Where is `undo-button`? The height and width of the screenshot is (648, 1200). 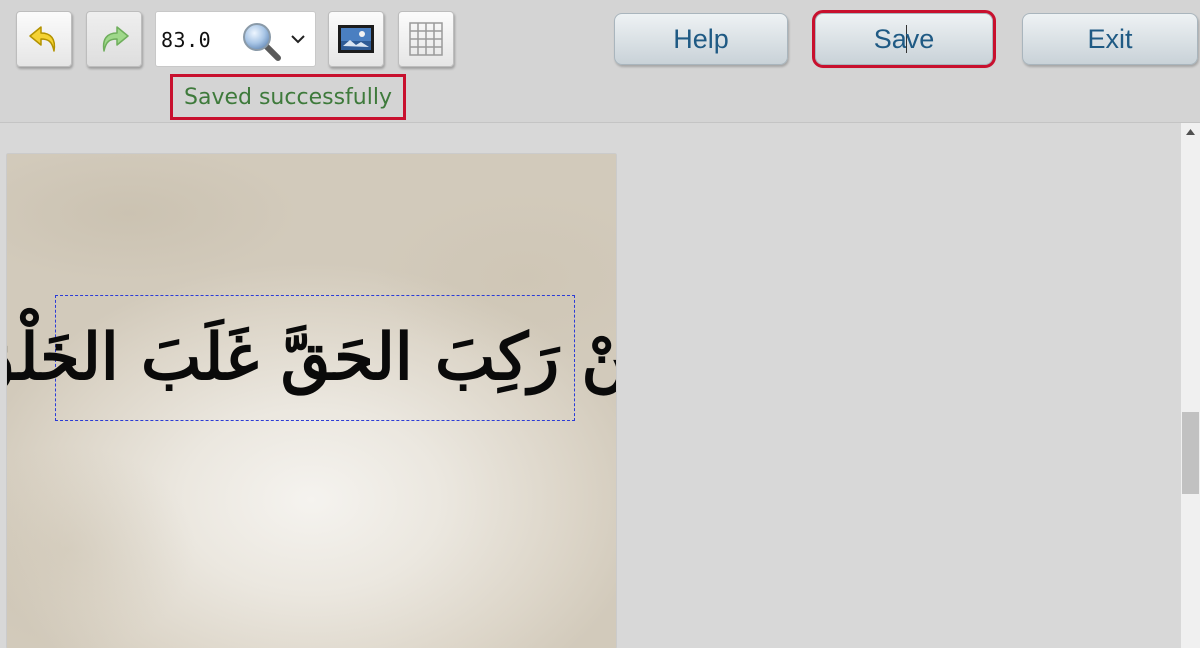
undo-button is located at coordinates (44, 39).